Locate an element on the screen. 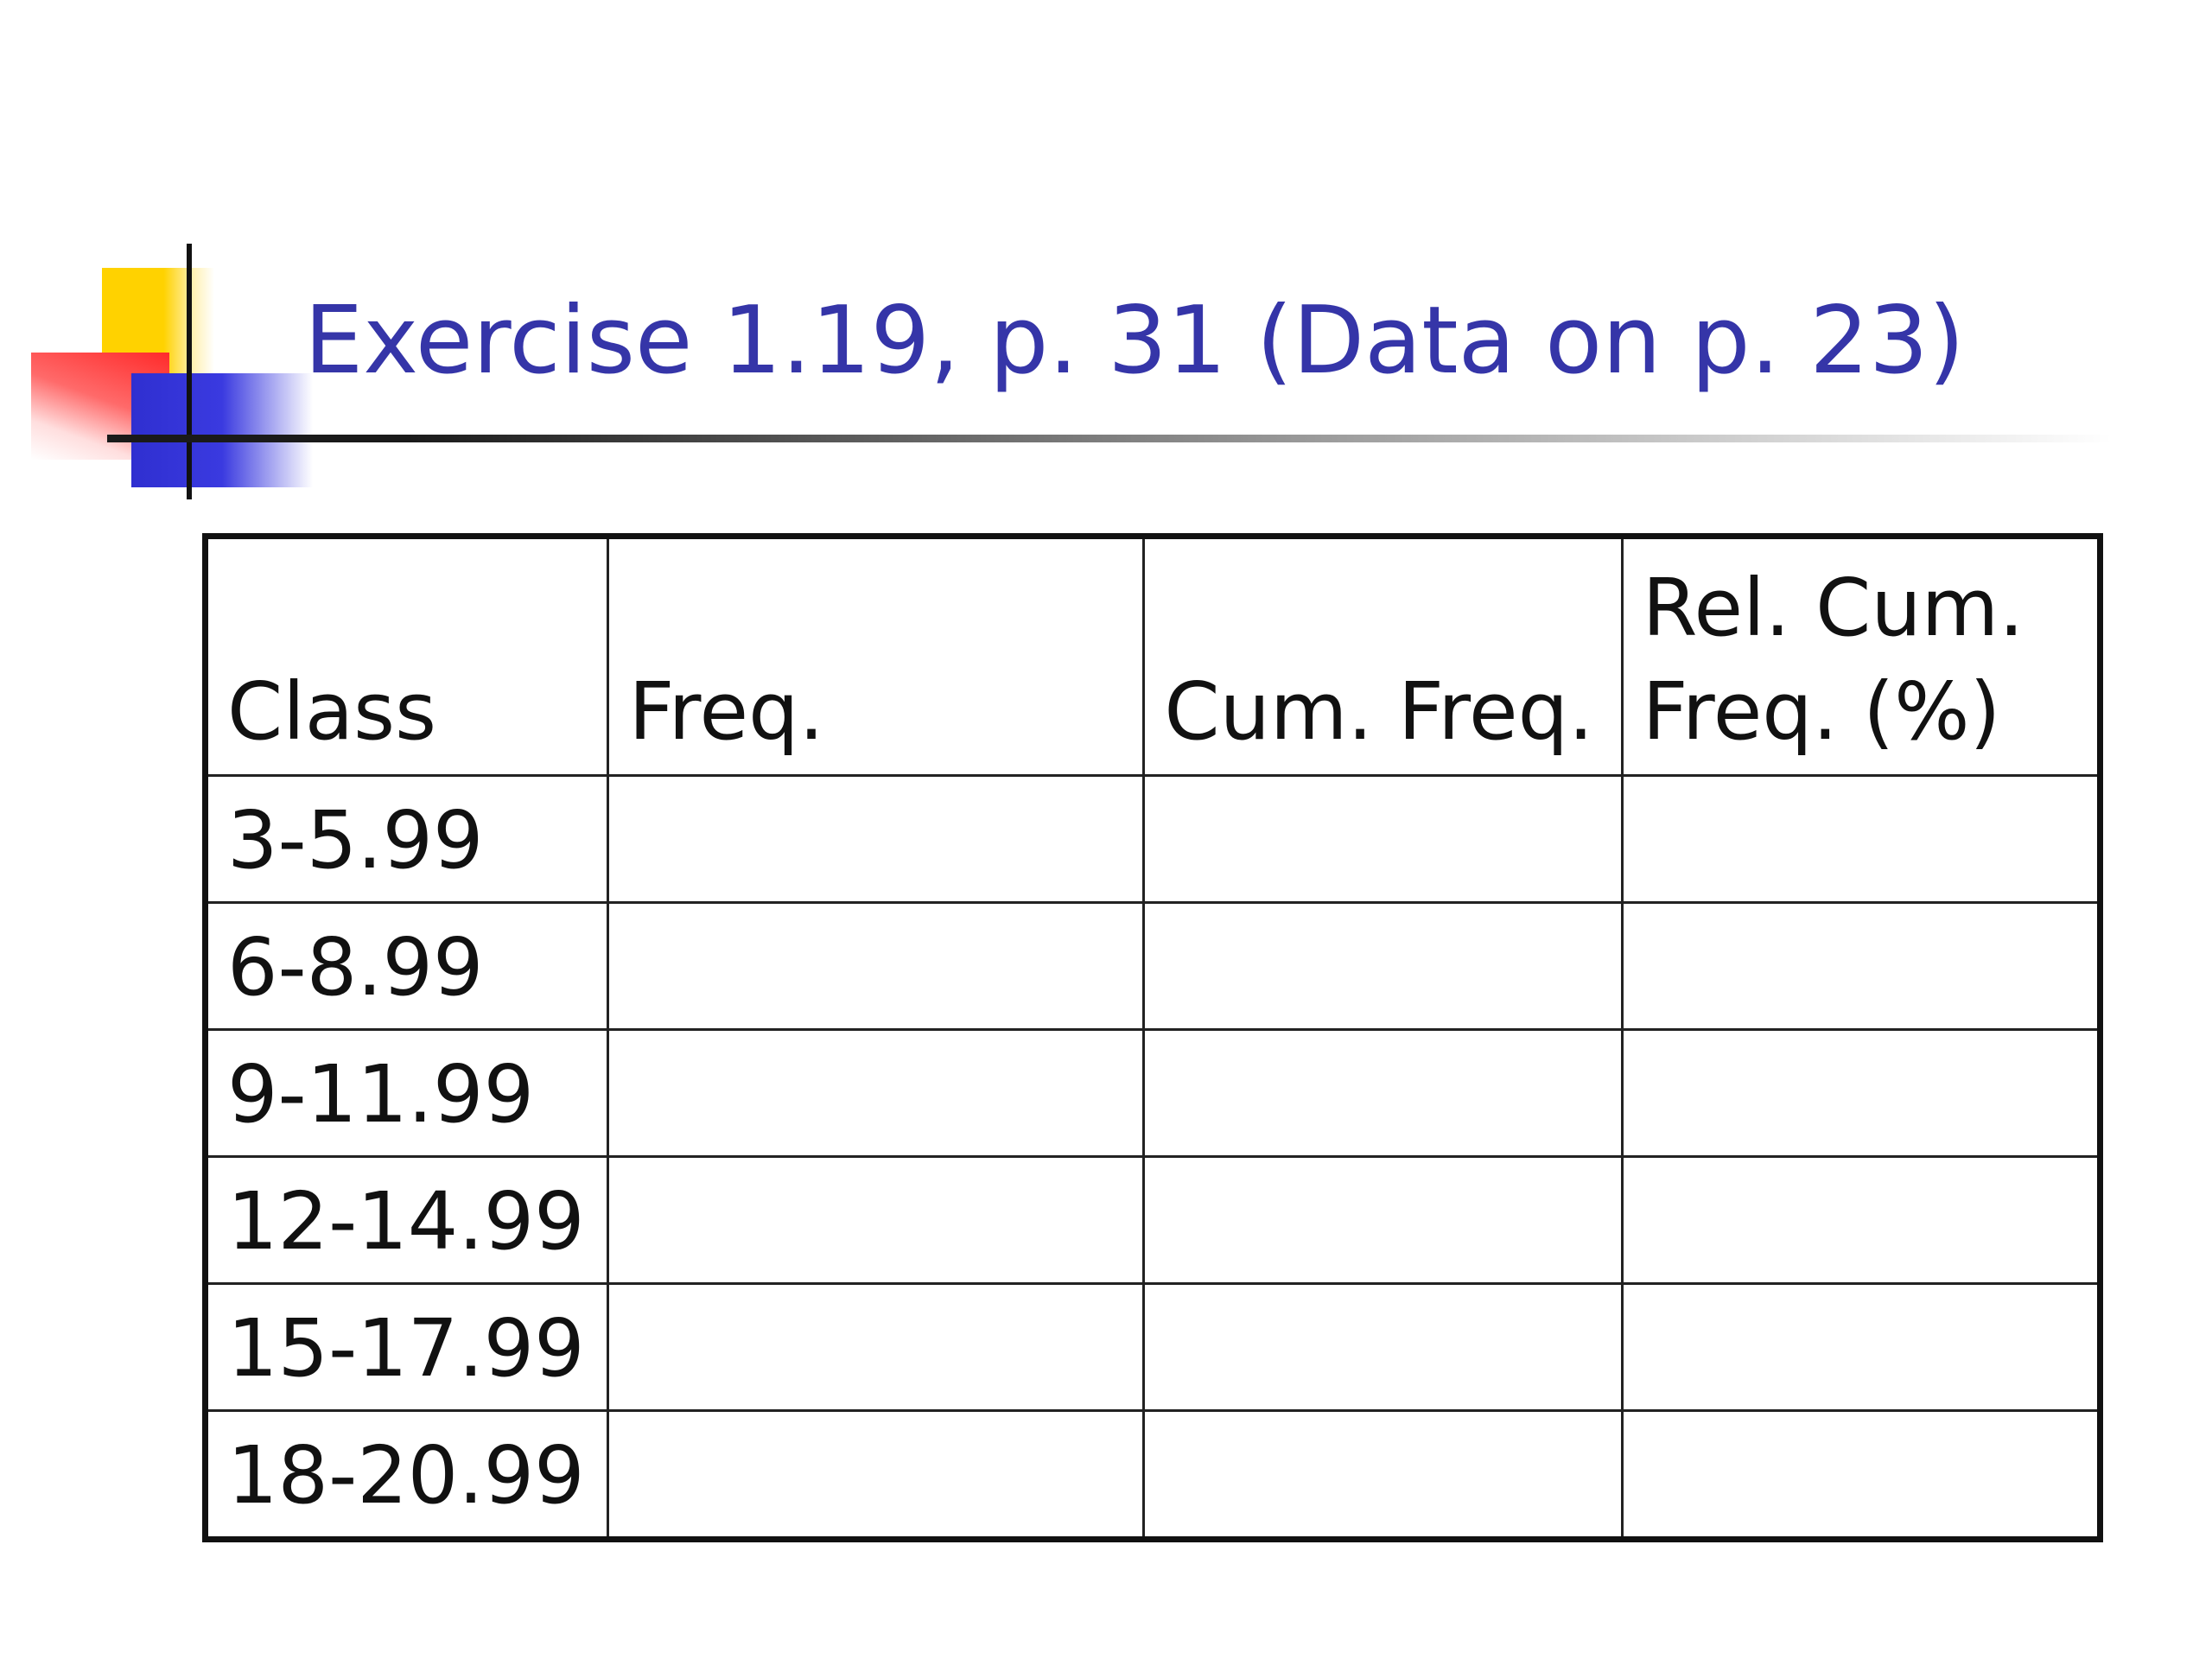  table-row: 18-20.99 is located at coordinates (1152, 1475).